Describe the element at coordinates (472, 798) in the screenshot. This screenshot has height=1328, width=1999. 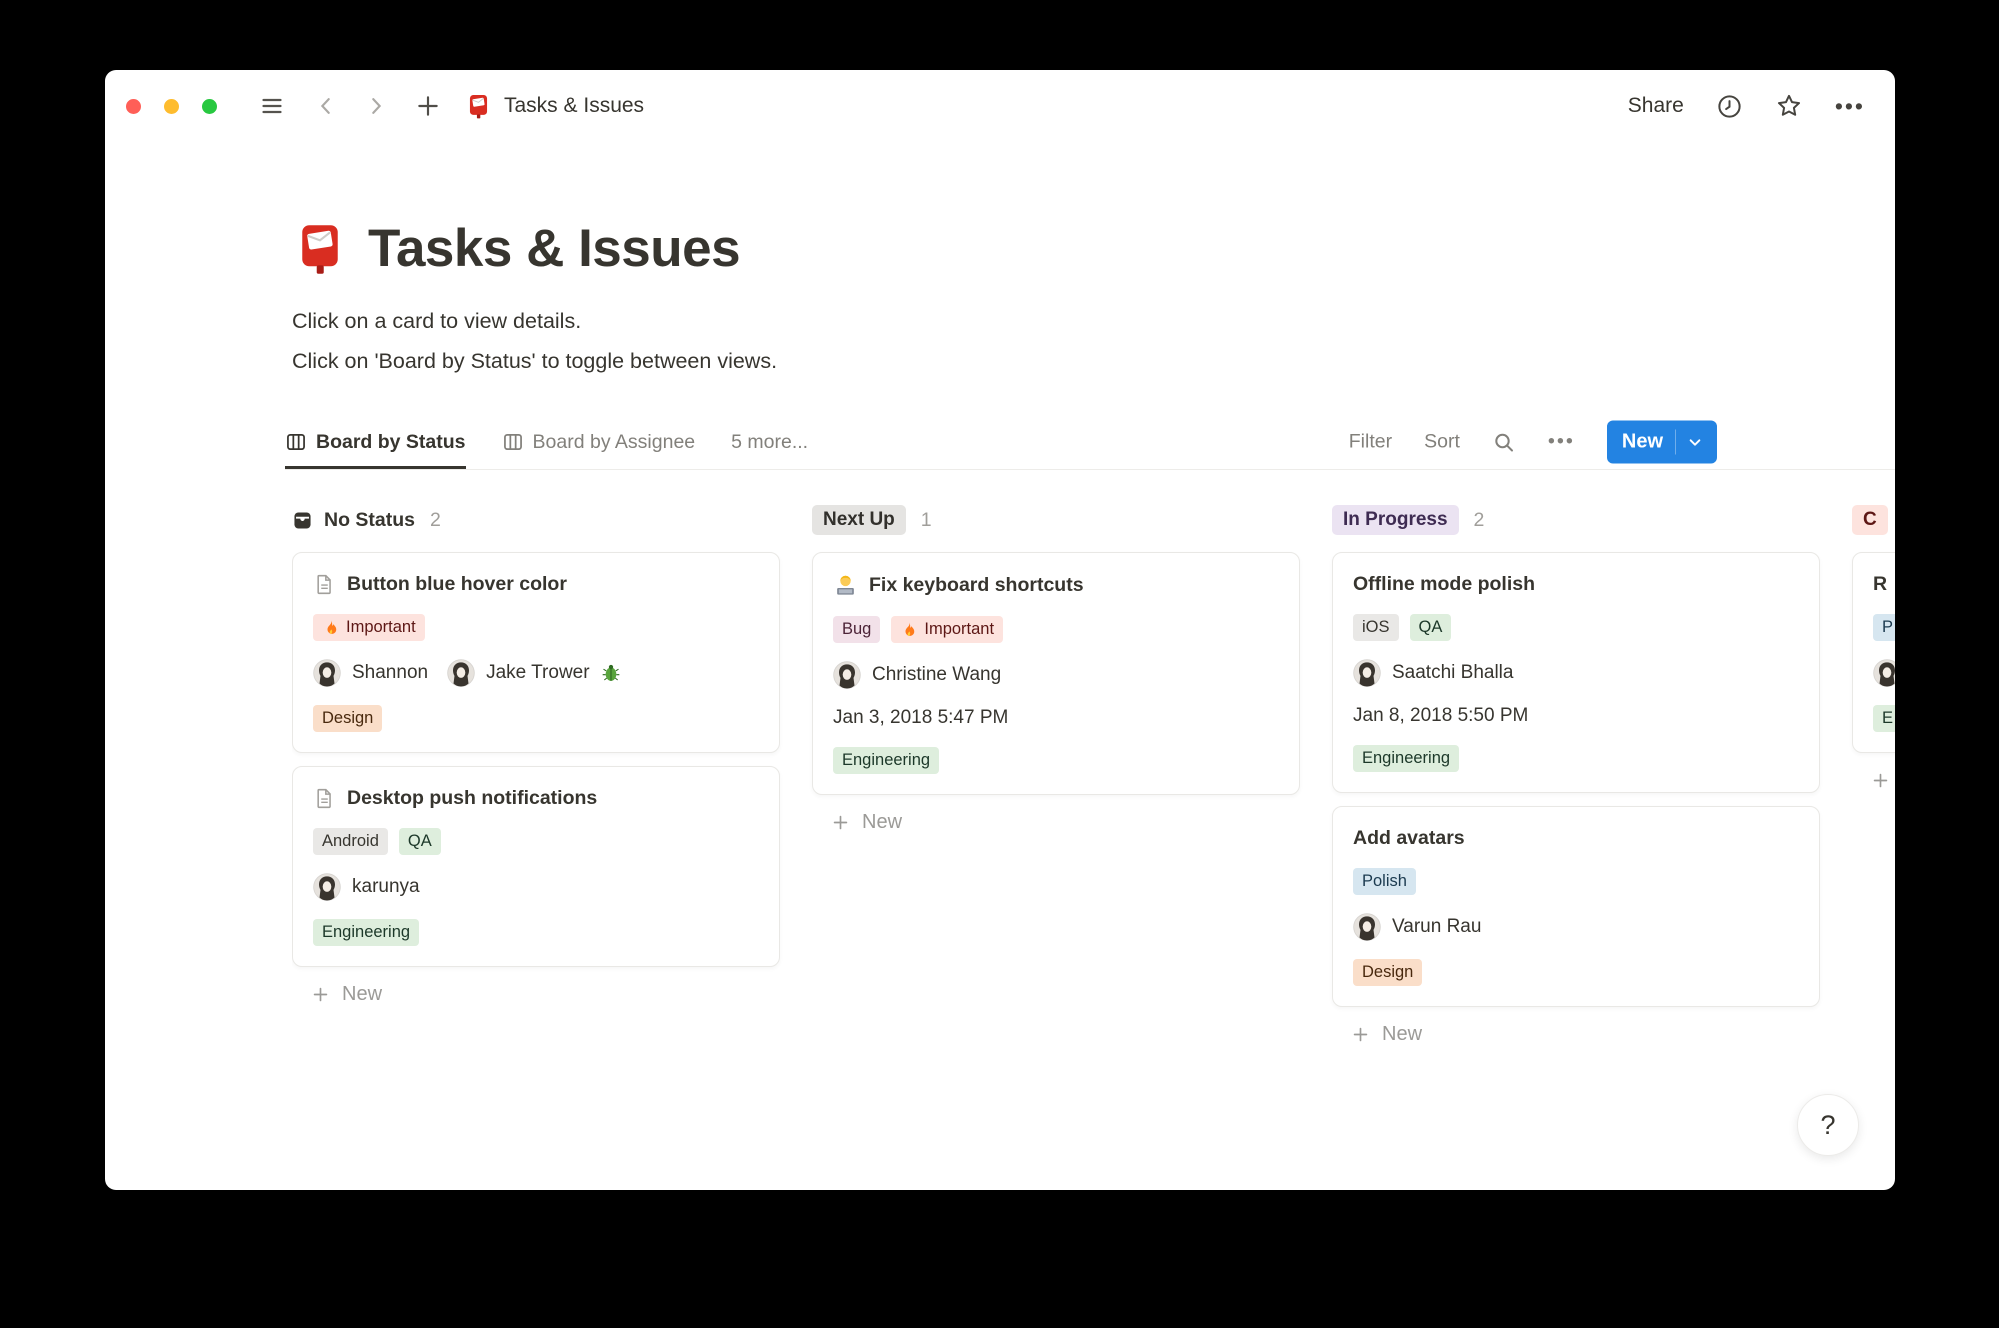
I see `card-title: Desktop push notifications` at that location.